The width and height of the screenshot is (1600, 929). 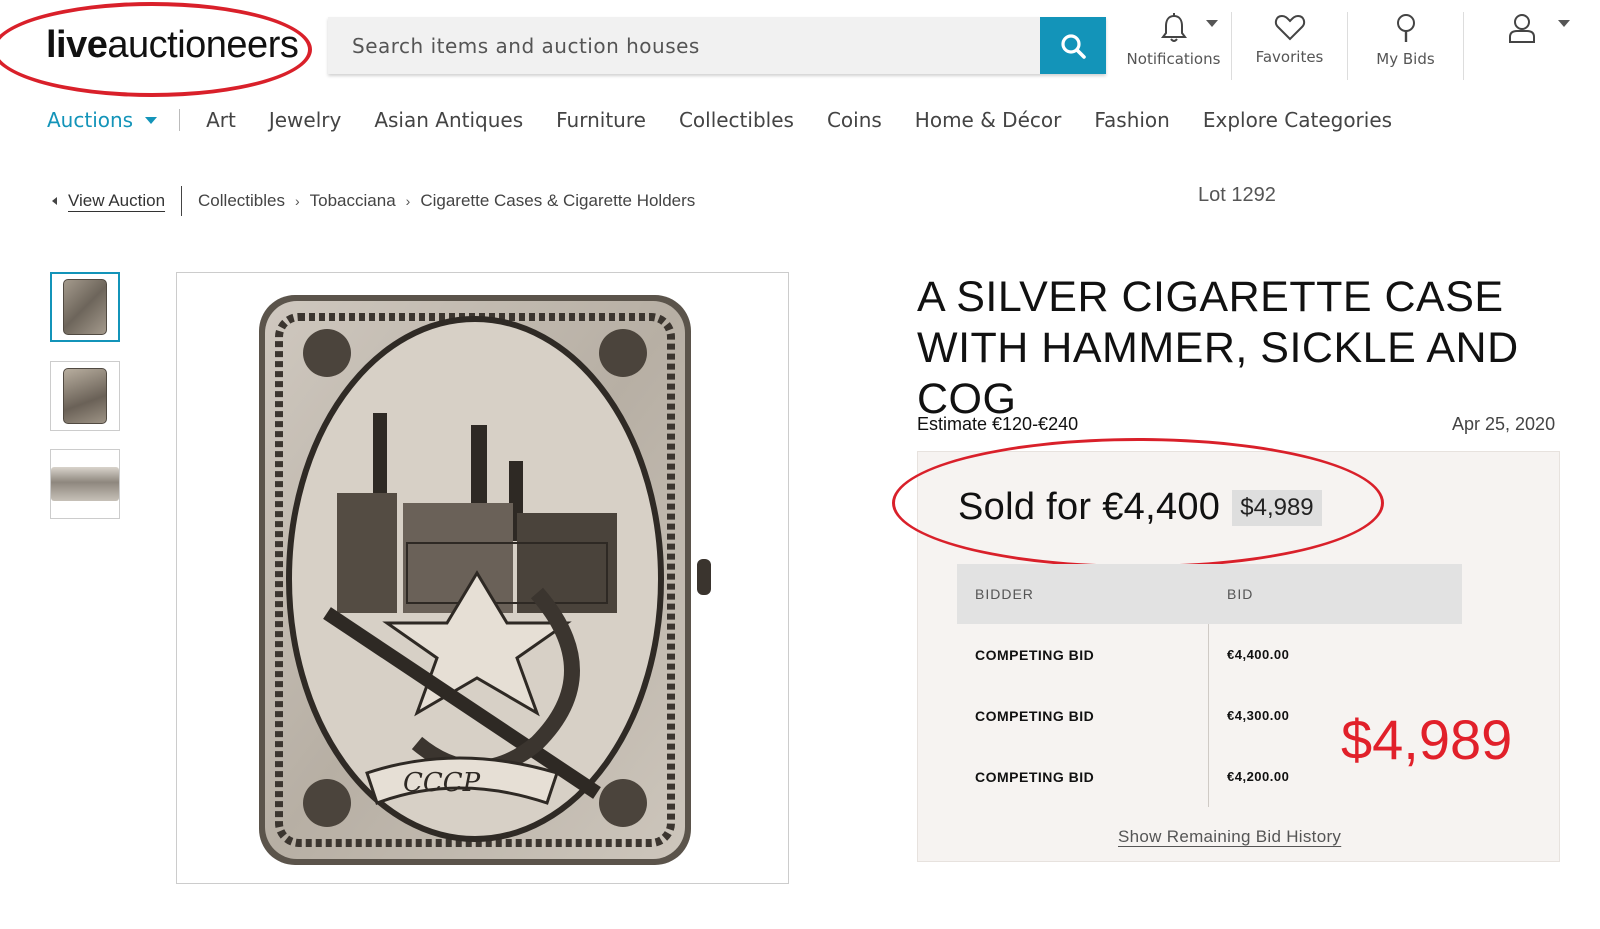 What do you see at coordinates (988, 120) in the screenshot?
I see `nav-home-decor: Home & Décor` at bounding box center [988, 120].